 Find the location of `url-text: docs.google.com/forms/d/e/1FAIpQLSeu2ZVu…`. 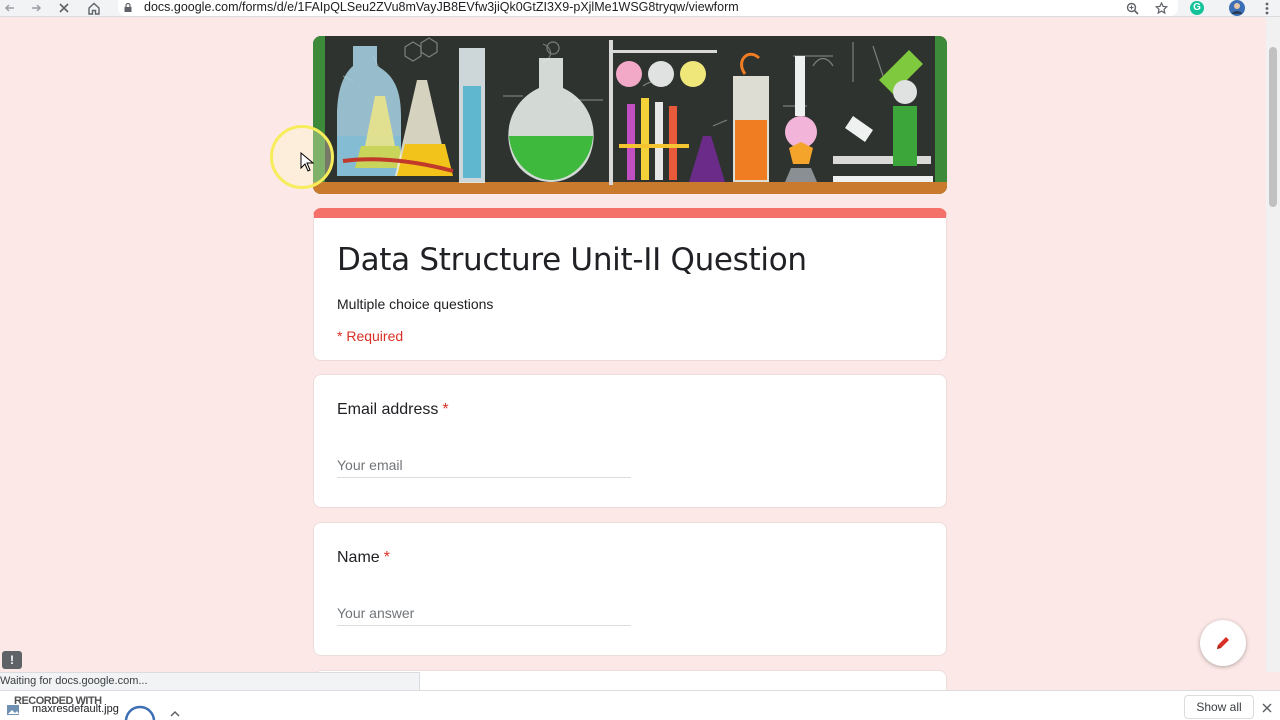

url-text: docs.google.com/forms/d/e/1FAIpQLSeu2ZVu… is located at coordinates (441, 7).